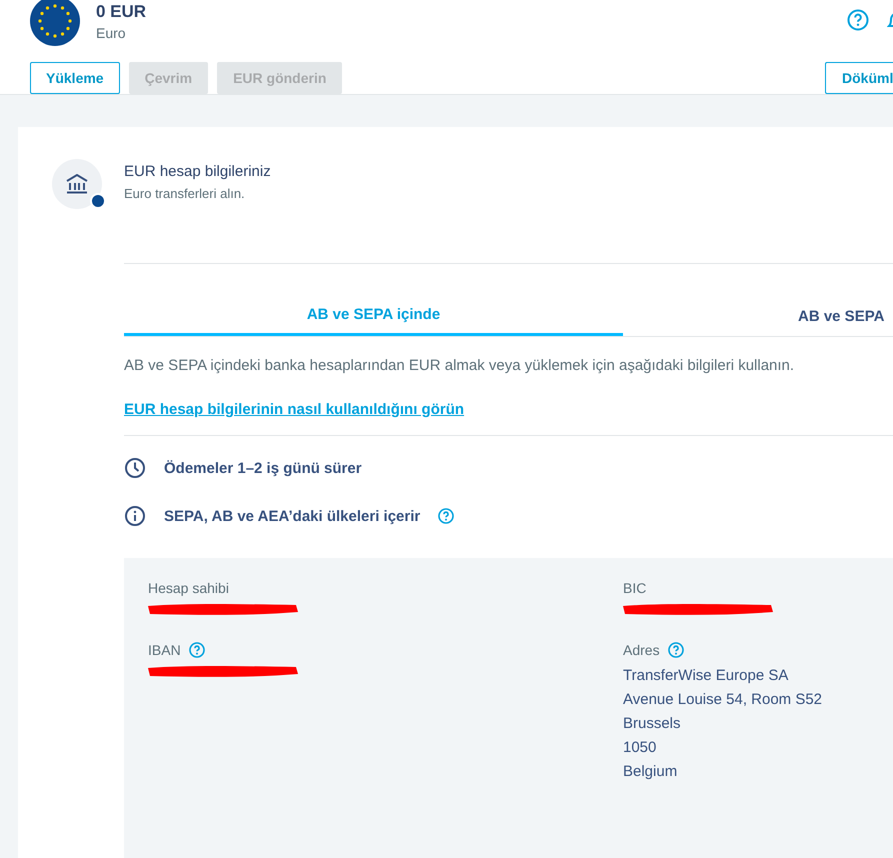  Describe the element at coordinates (164, 650) in the screenshot. I see `detail-label: IBAN` at that location.